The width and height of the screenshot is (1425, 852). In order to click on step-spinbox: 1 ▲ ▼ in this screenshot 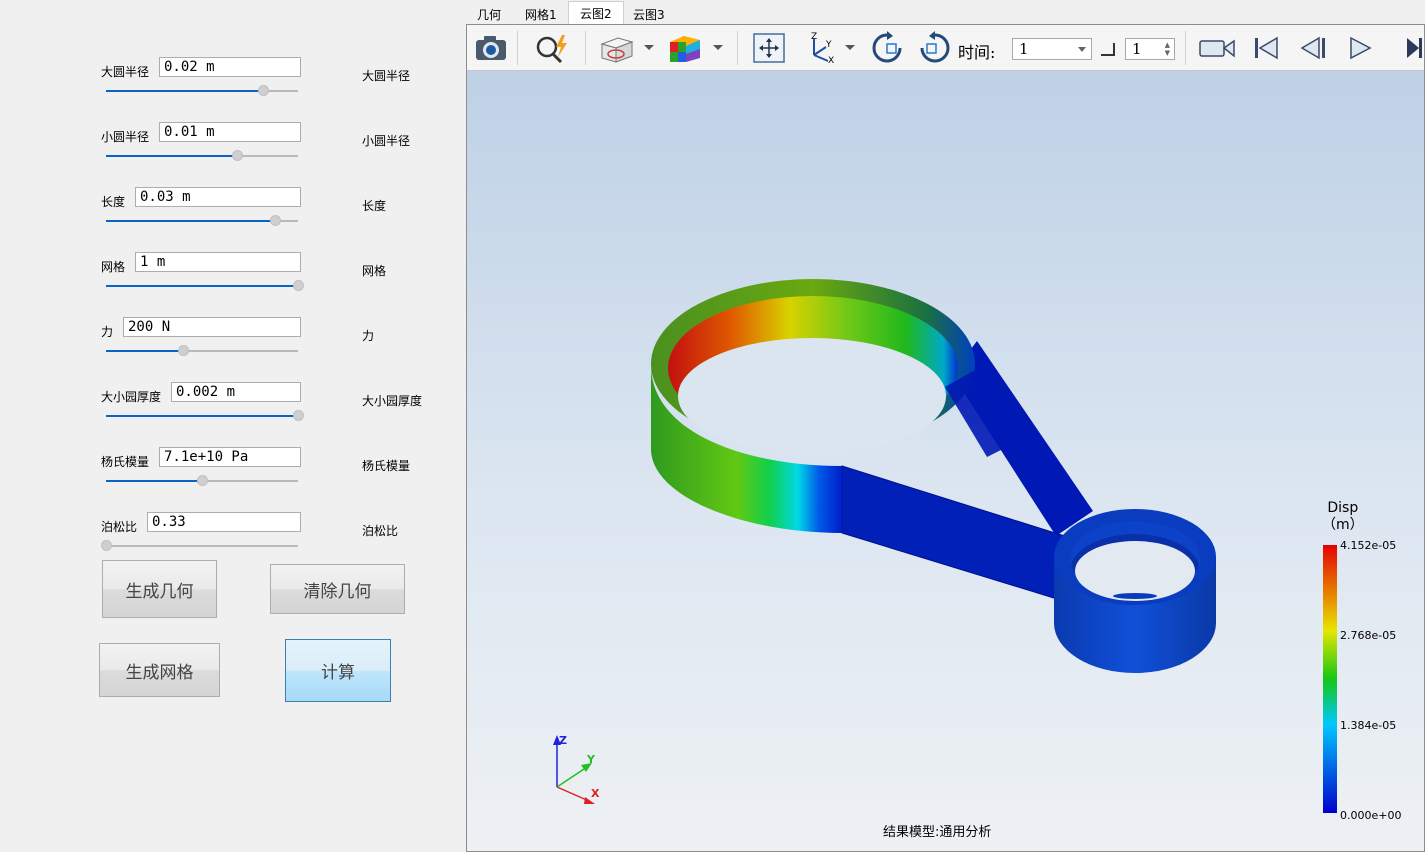, I will do `click(1150, 49)`.